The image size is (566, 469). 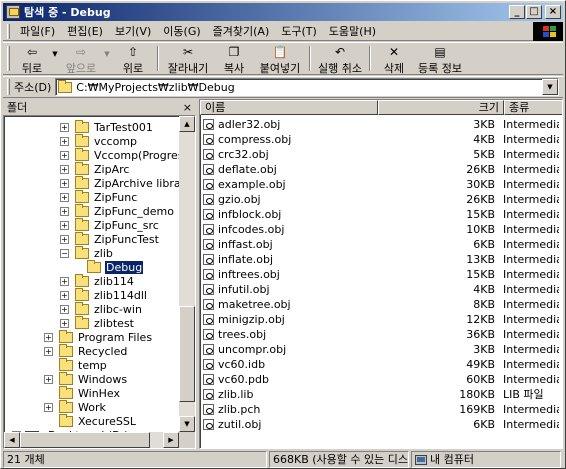 What do you see at coordinates (440, 59) in the screenshot?
I see `properties-button: ▤ 등록 정보` at bounding box center [440, 59].